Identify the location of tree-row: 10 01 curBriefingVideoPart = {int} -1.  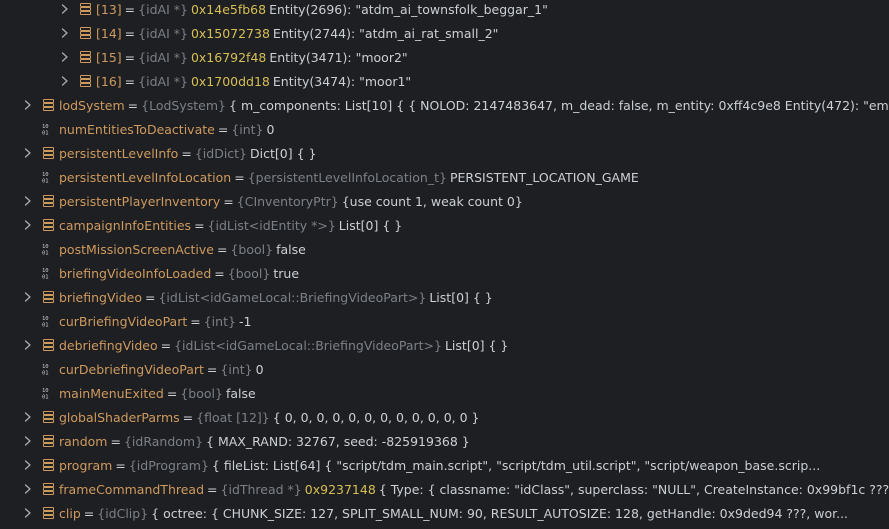
(444, 321).